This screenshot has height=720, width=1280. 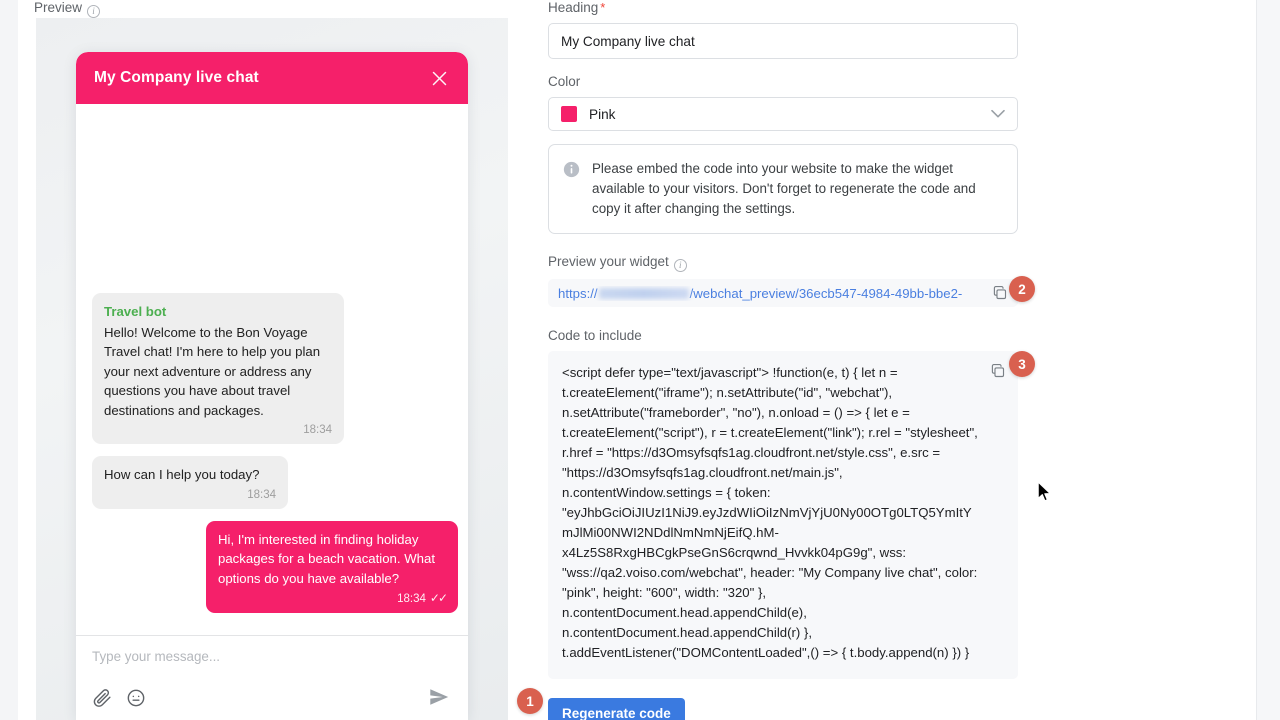 I want to click on color-select: Pink, so click(x=783, y=114).